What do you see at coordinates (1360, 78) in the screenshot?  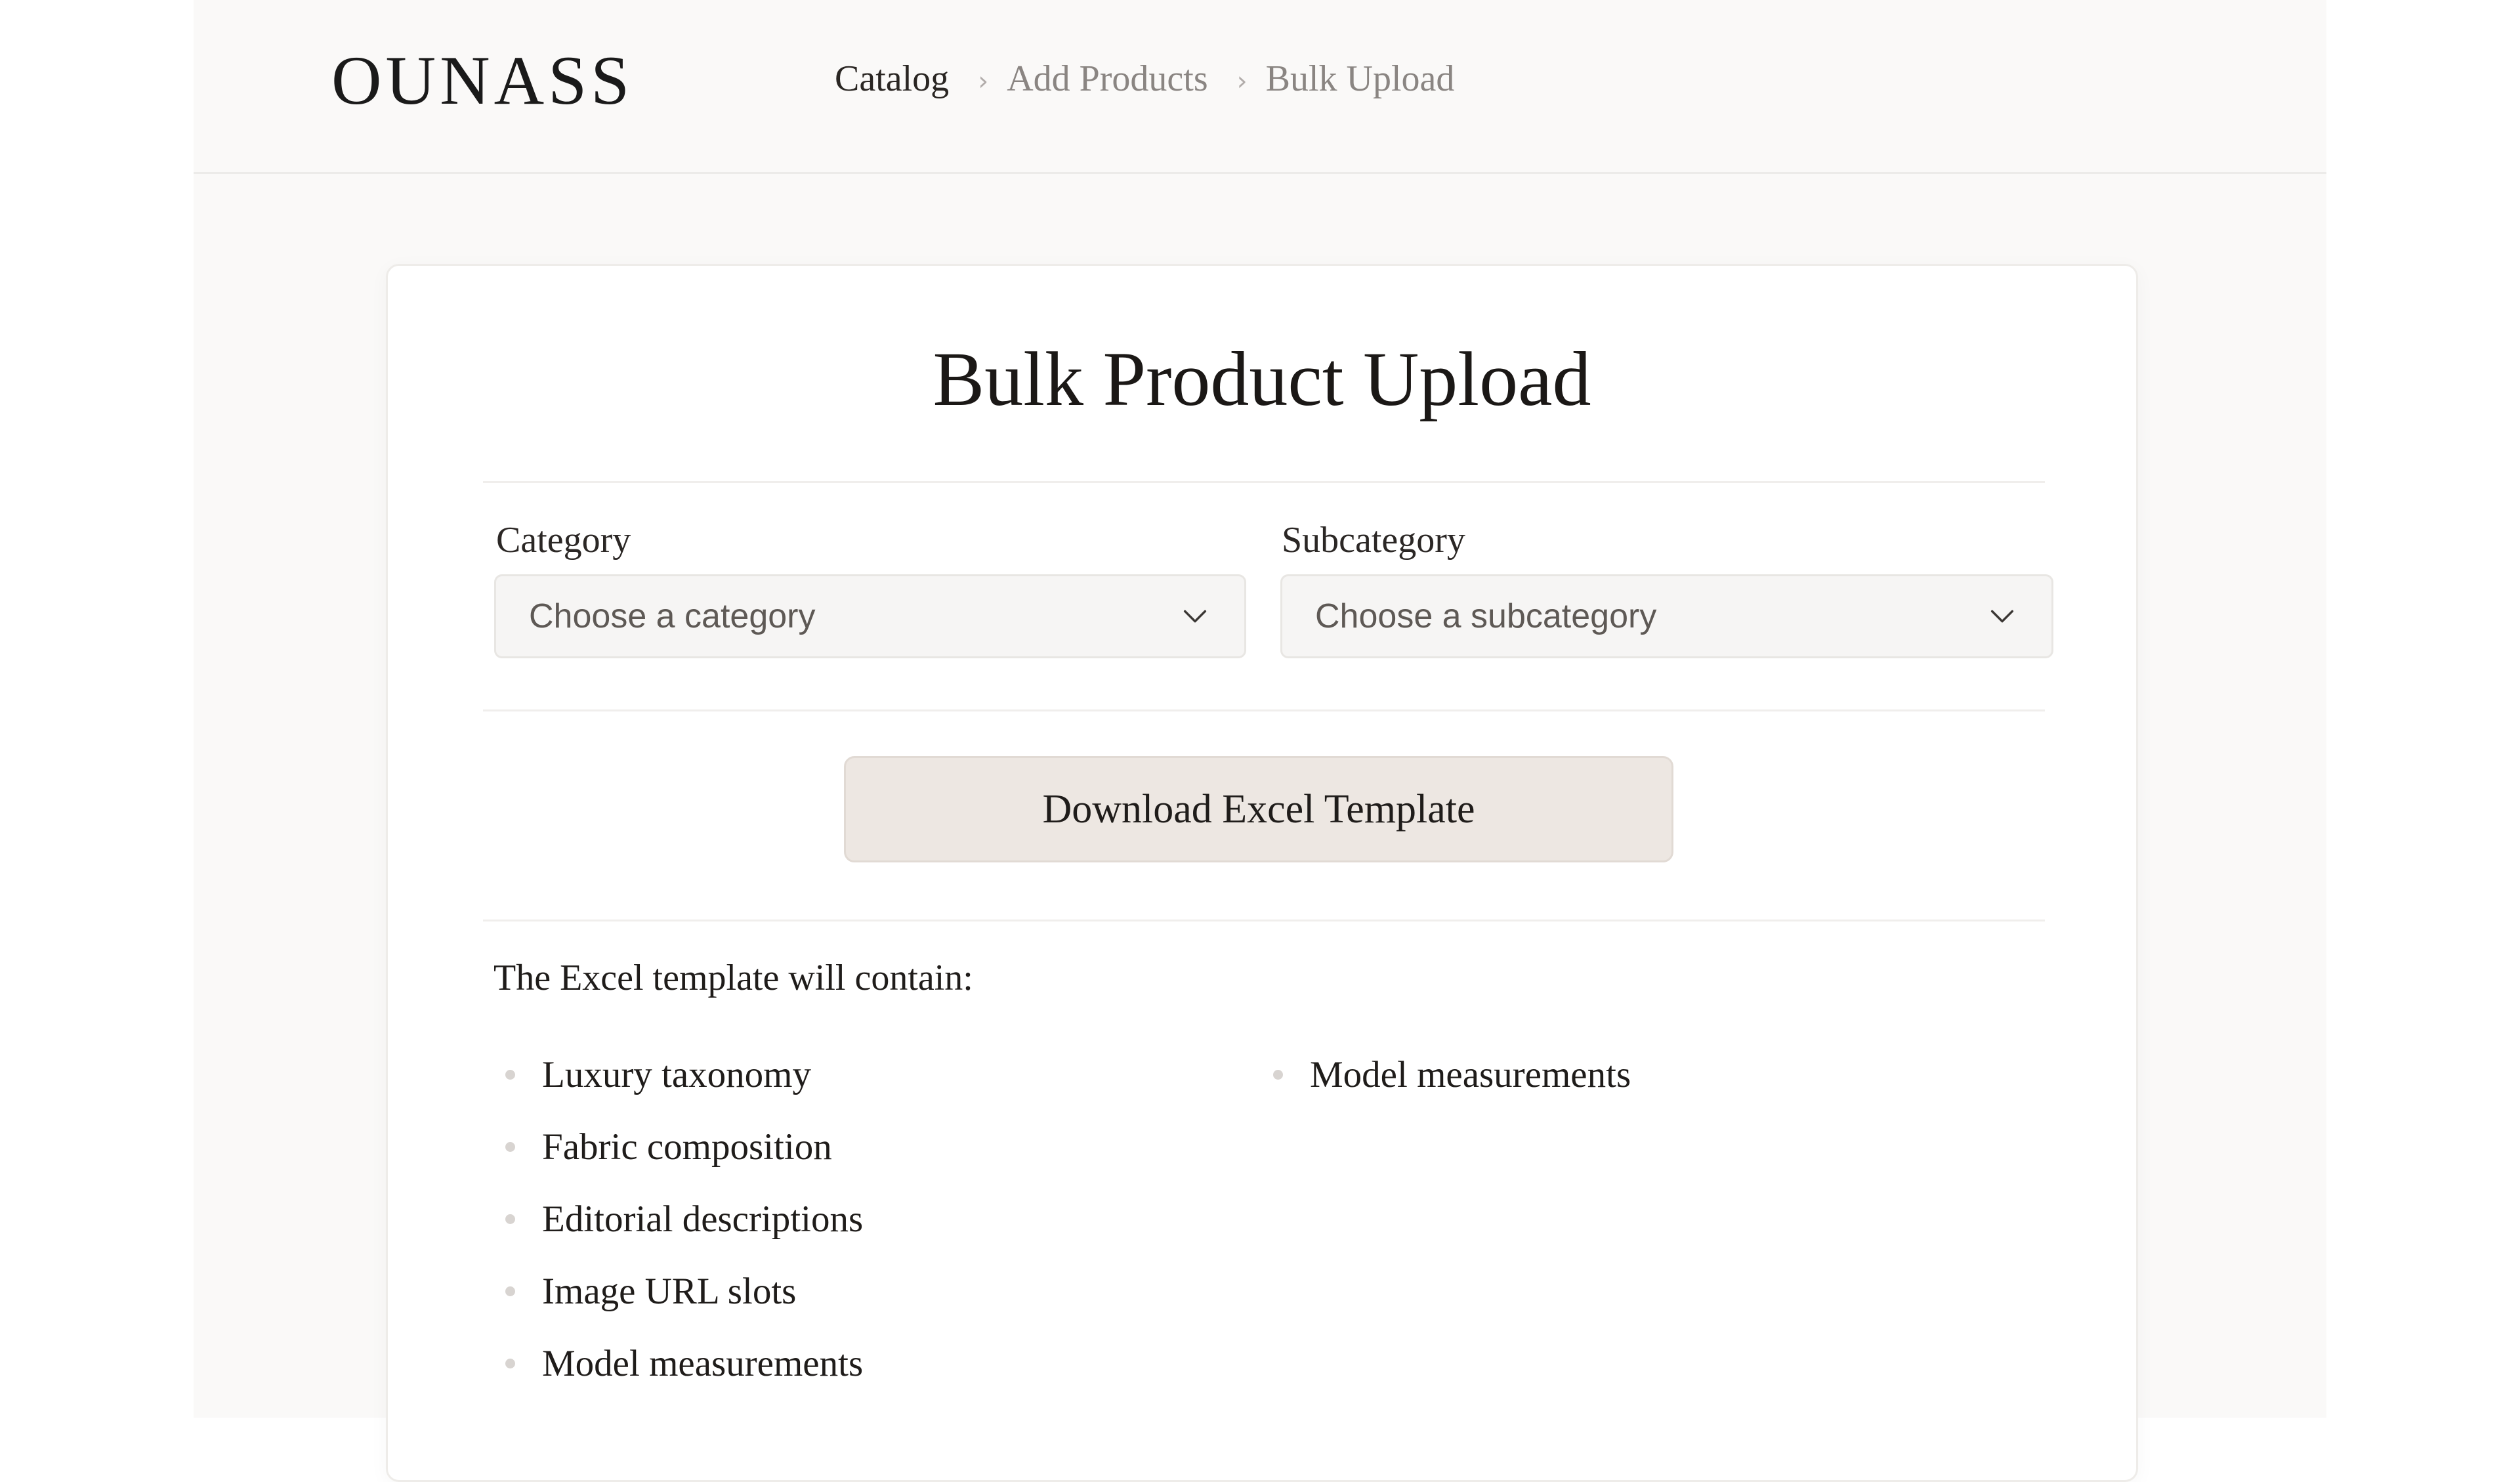 I see `breadcrumb-bulk-upload: Bulk Upload` at bounding box center [1360, 78].